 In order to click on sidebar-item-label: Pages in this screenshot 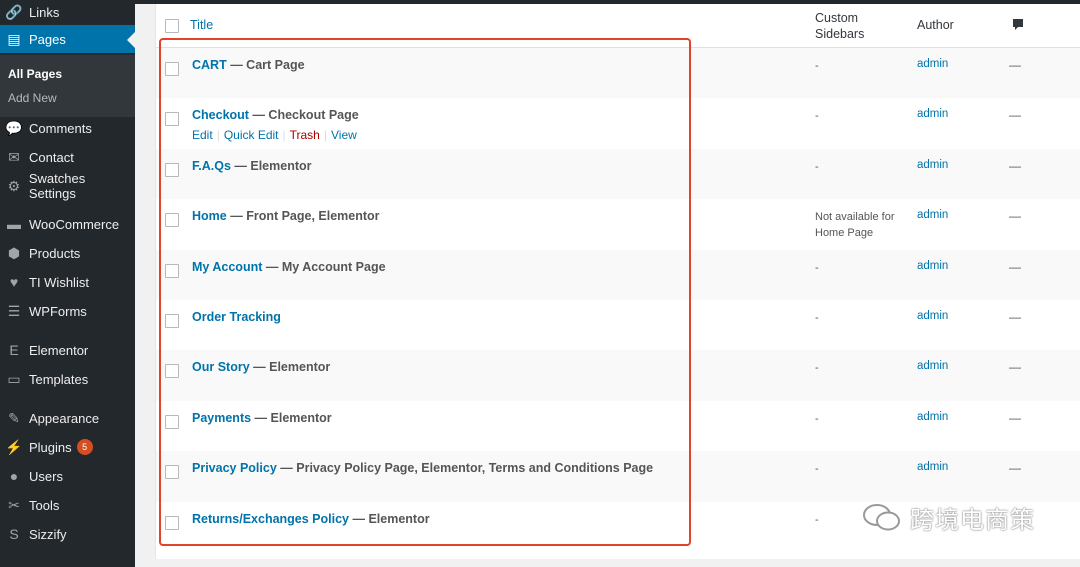, I will do `click(47, 39)`.